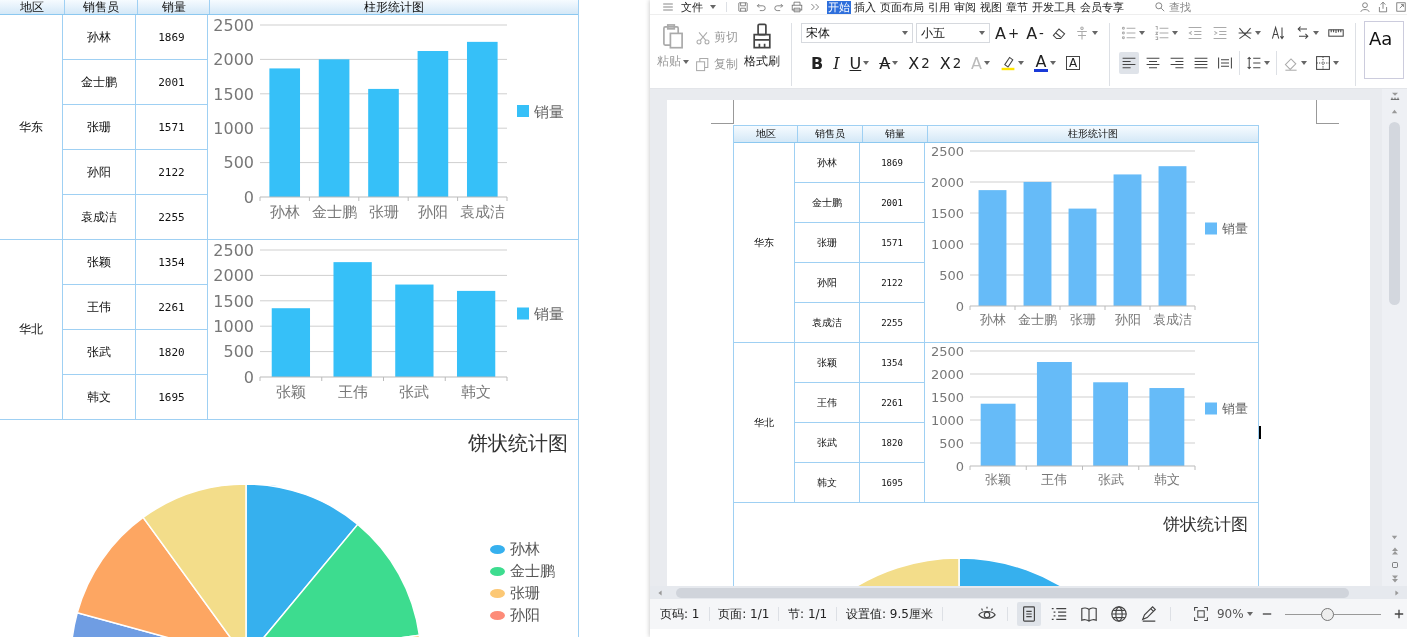 Image resolution: width=1407 pixels, height=637 pixels. Describe the element at coordinates (673, 36) in the screenshot. I see `clipboard-icon` at that location.